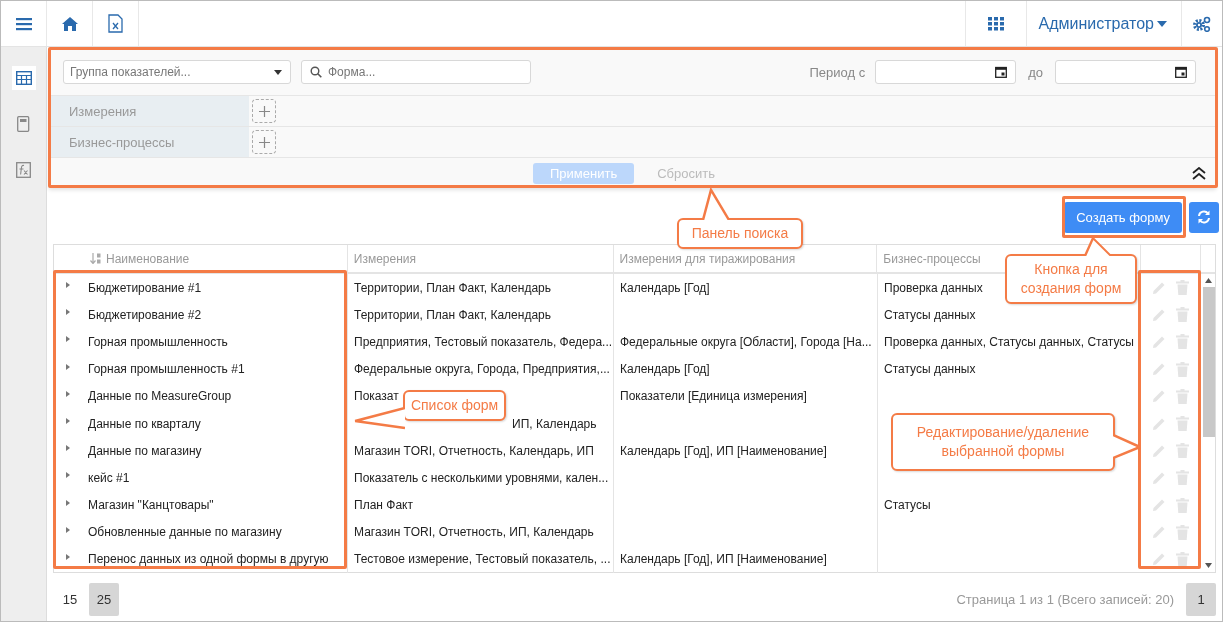 The image size is (1223, 622). Describe the element at coordinates (1123, 217) in the screenshot. I see `create-form-button: Создать форму` at that location.